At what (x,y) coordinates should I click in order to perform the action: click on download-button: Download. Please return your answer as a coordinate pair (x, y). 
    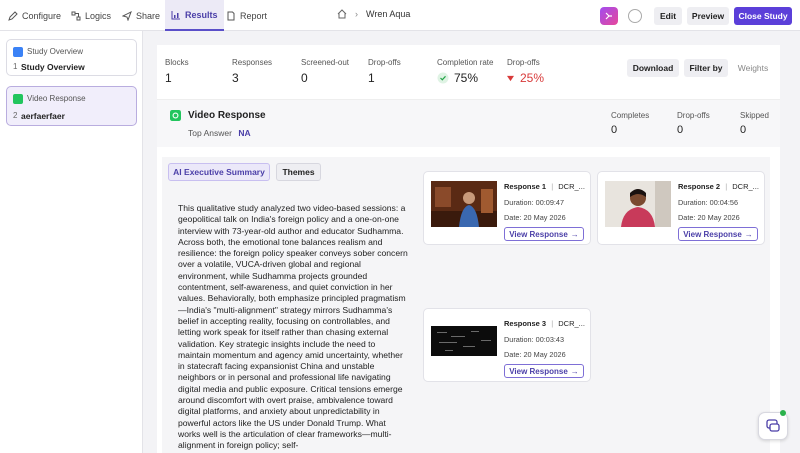
    Looking at the image, I should click on (653, 68).